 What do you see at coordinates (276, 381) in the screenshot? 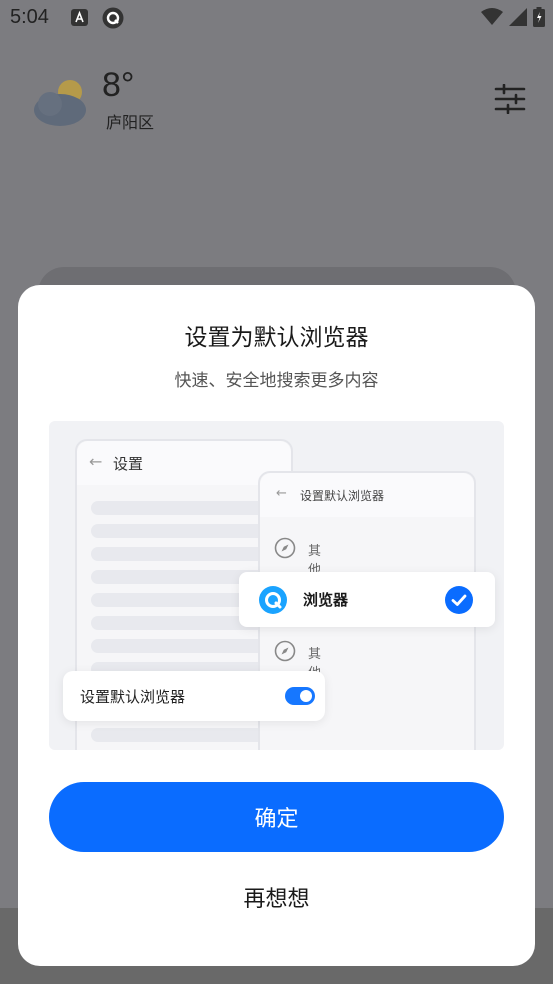
I see `dialog-subtitle: 快速、安全地搜索更多内容` at bounding box center [276, 381].